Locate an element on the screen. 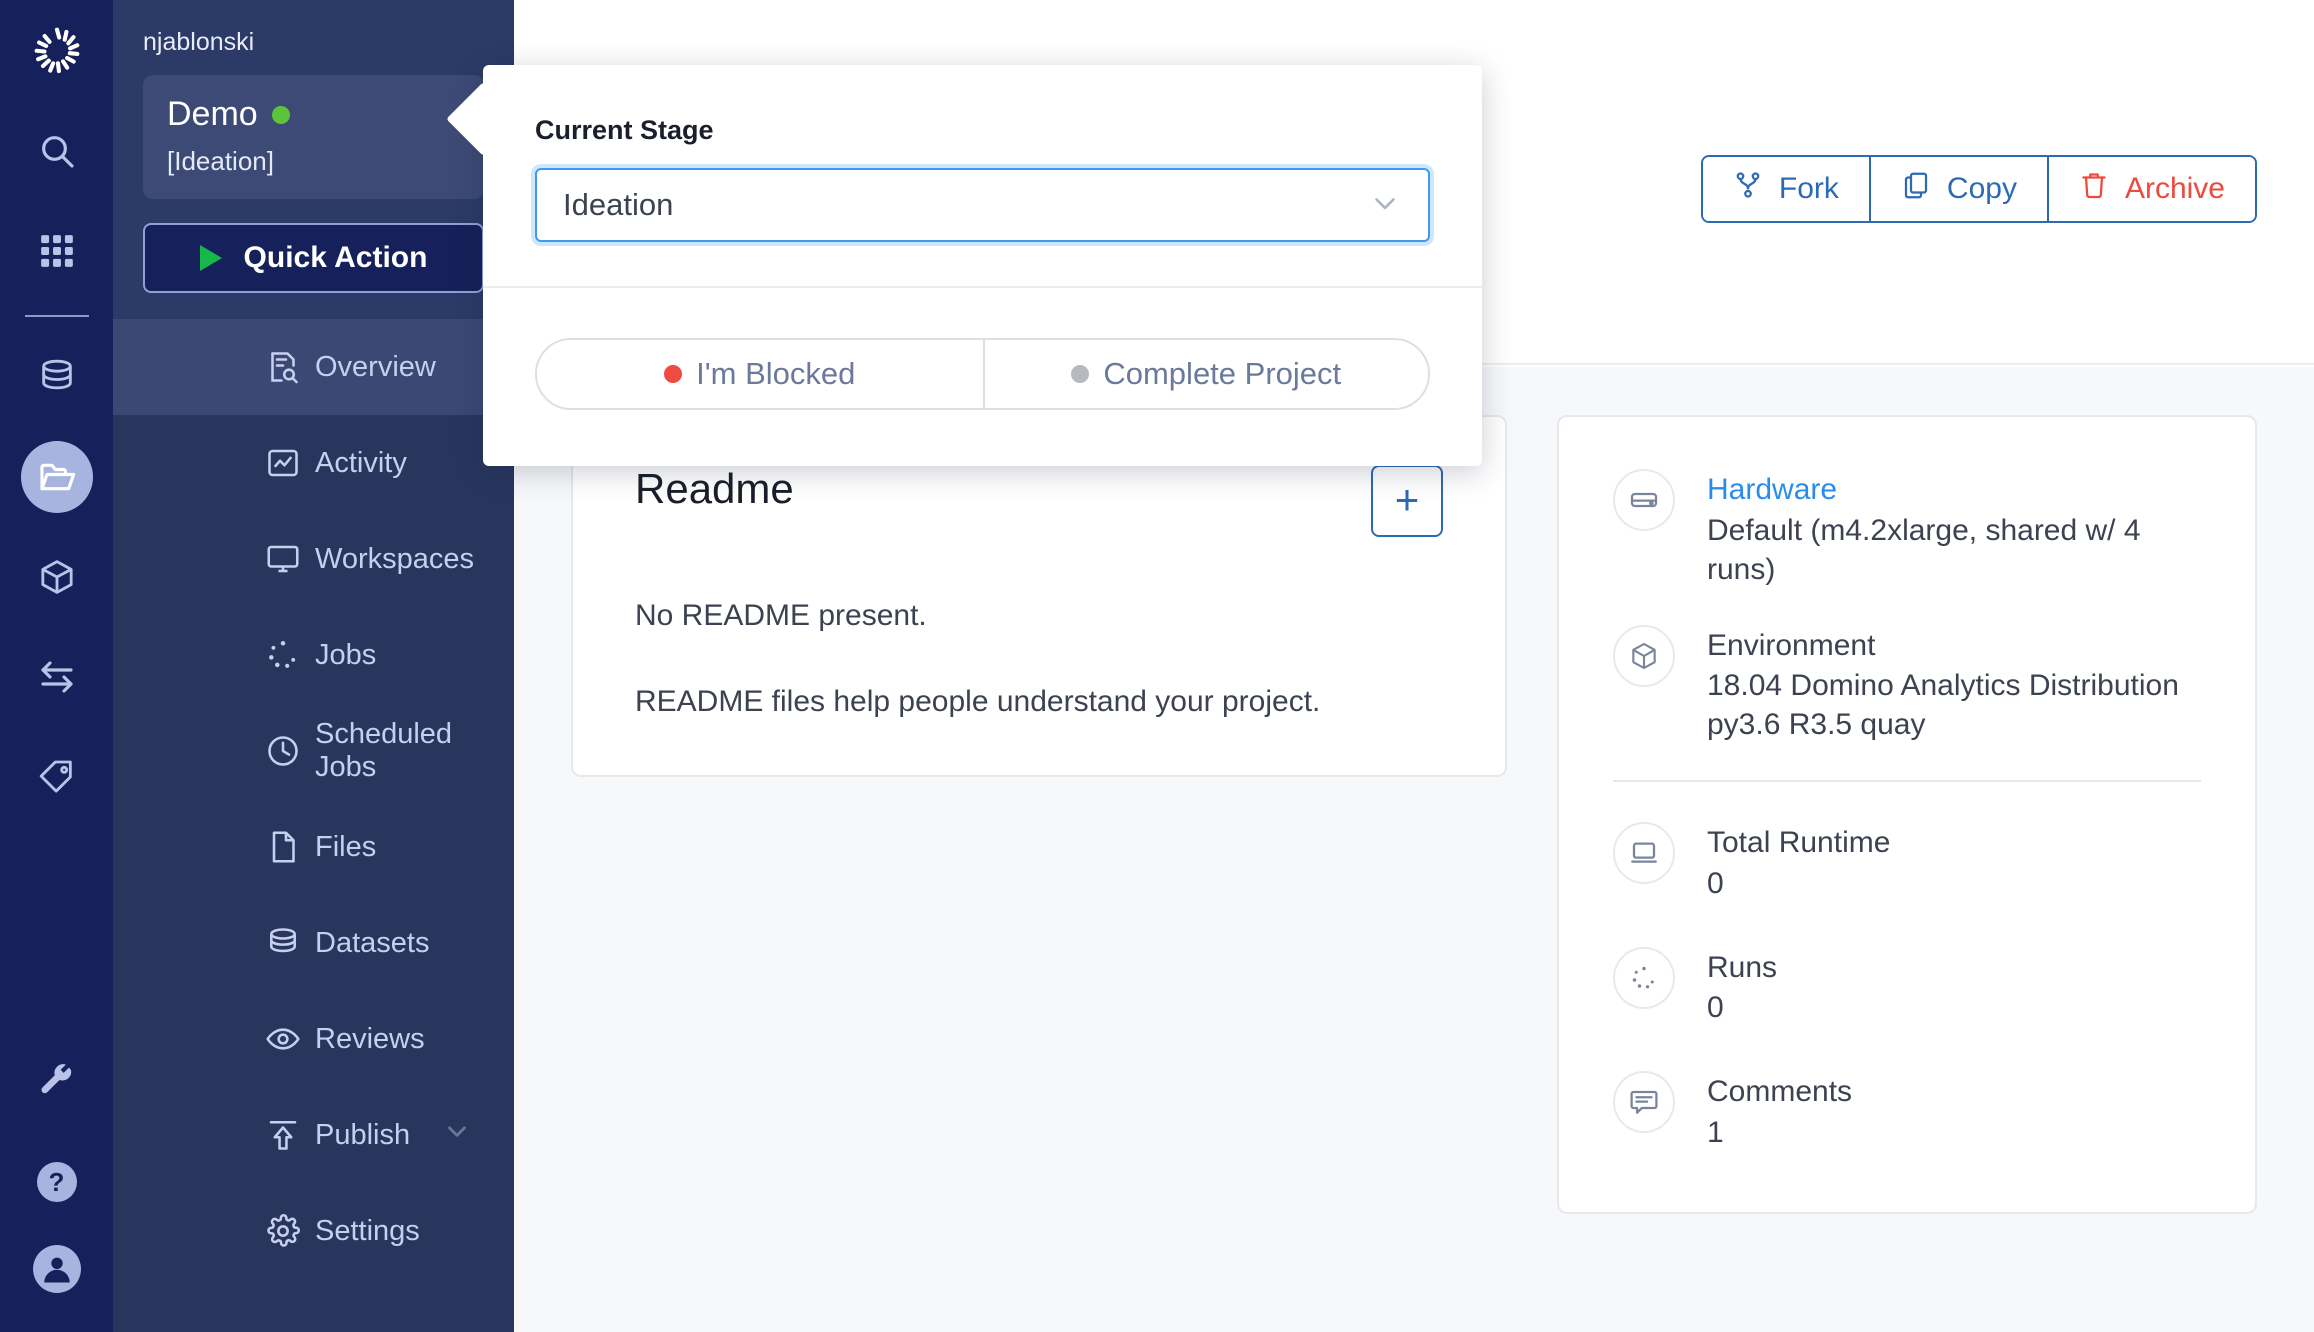 Image resolution: width=2314 pixels, height=1332 pixels. help-icon-glyph: ? is located at coordinates (56, 1182).